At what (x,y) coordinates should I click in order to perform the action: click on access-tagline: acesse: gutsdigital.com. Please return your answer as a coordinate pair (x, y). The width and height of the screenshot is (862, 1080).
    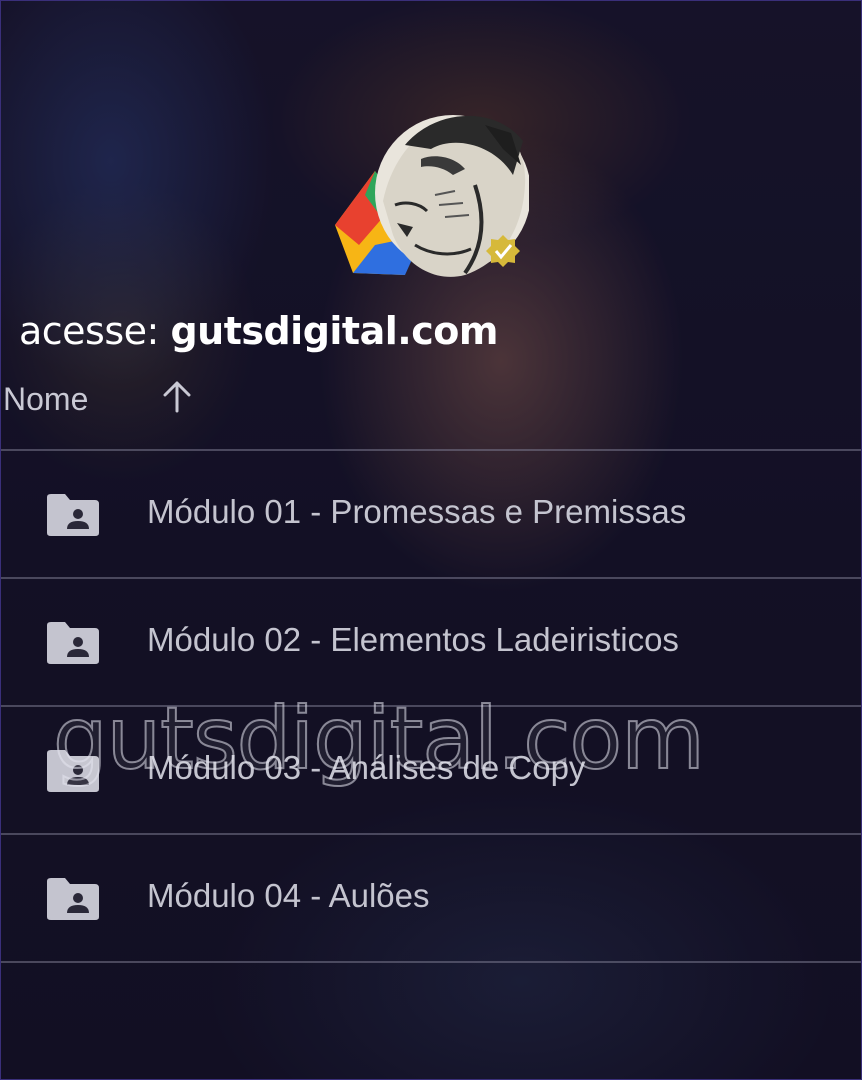
    Looking at the image, I should click on (258, 331).